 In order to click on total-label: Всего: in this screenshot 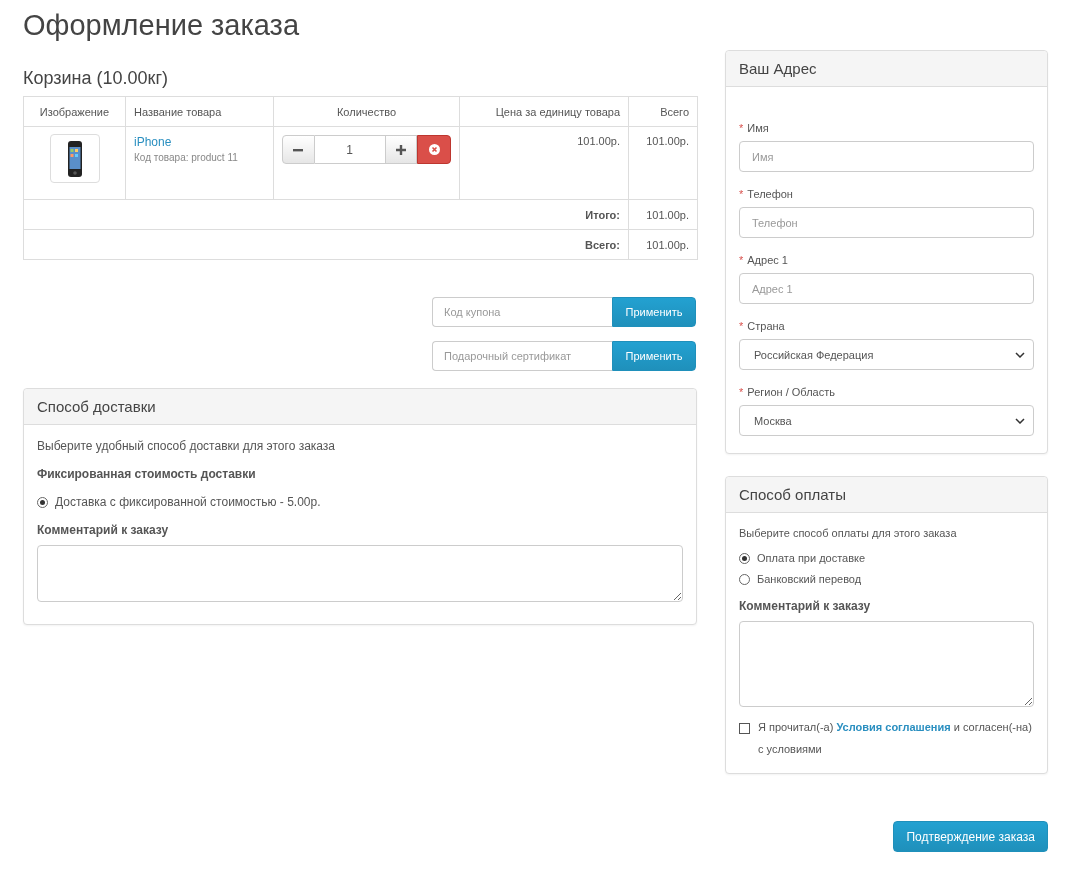, I will do `click(326, 244)`.